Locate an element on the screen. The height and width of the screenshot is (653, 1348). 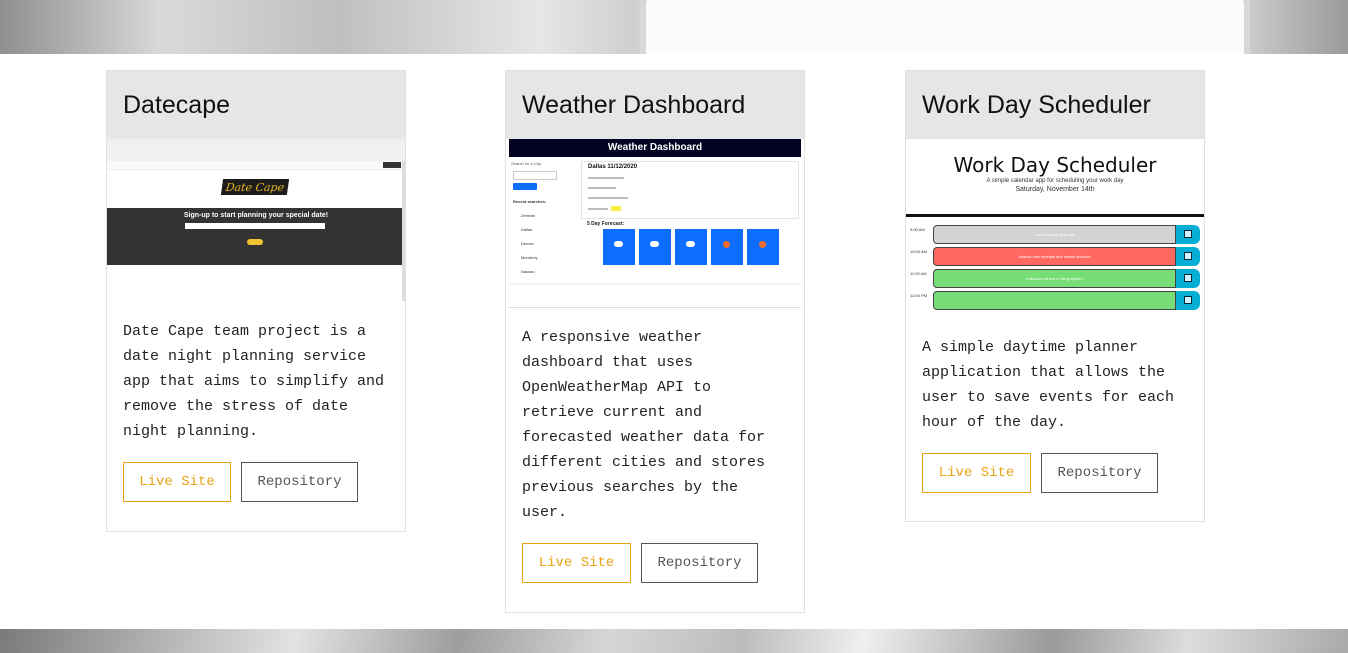
hour-label: 11:00 AM is located at coordinates (918, 273).